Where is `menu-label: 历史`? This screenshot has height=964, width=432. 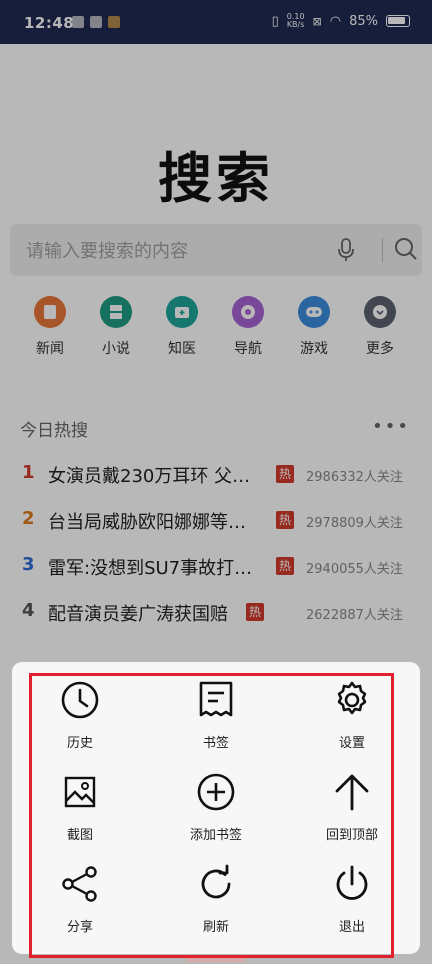 menu-label: 历史 is located at coordinates (79, 743).